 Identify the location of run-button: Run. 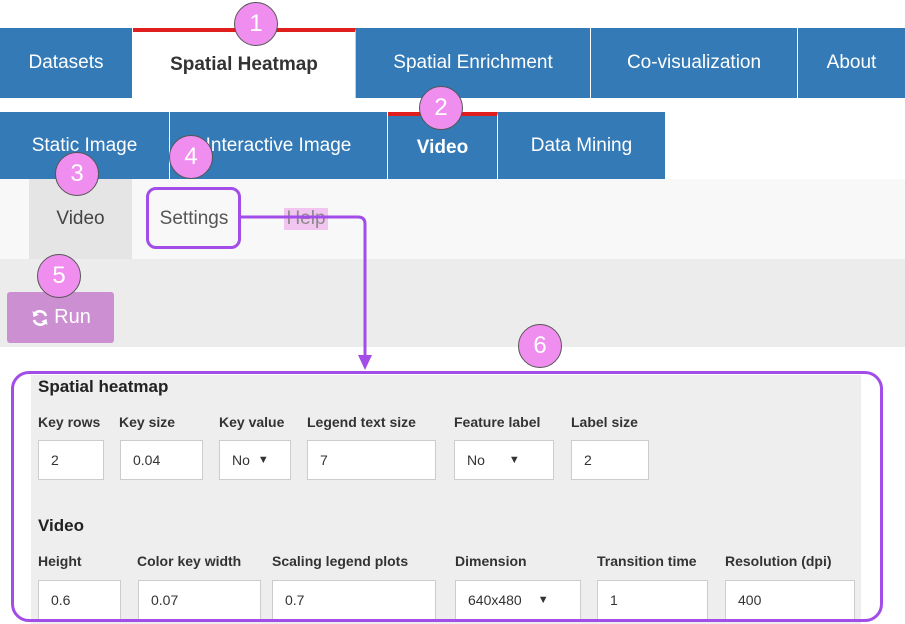
(60, 317).